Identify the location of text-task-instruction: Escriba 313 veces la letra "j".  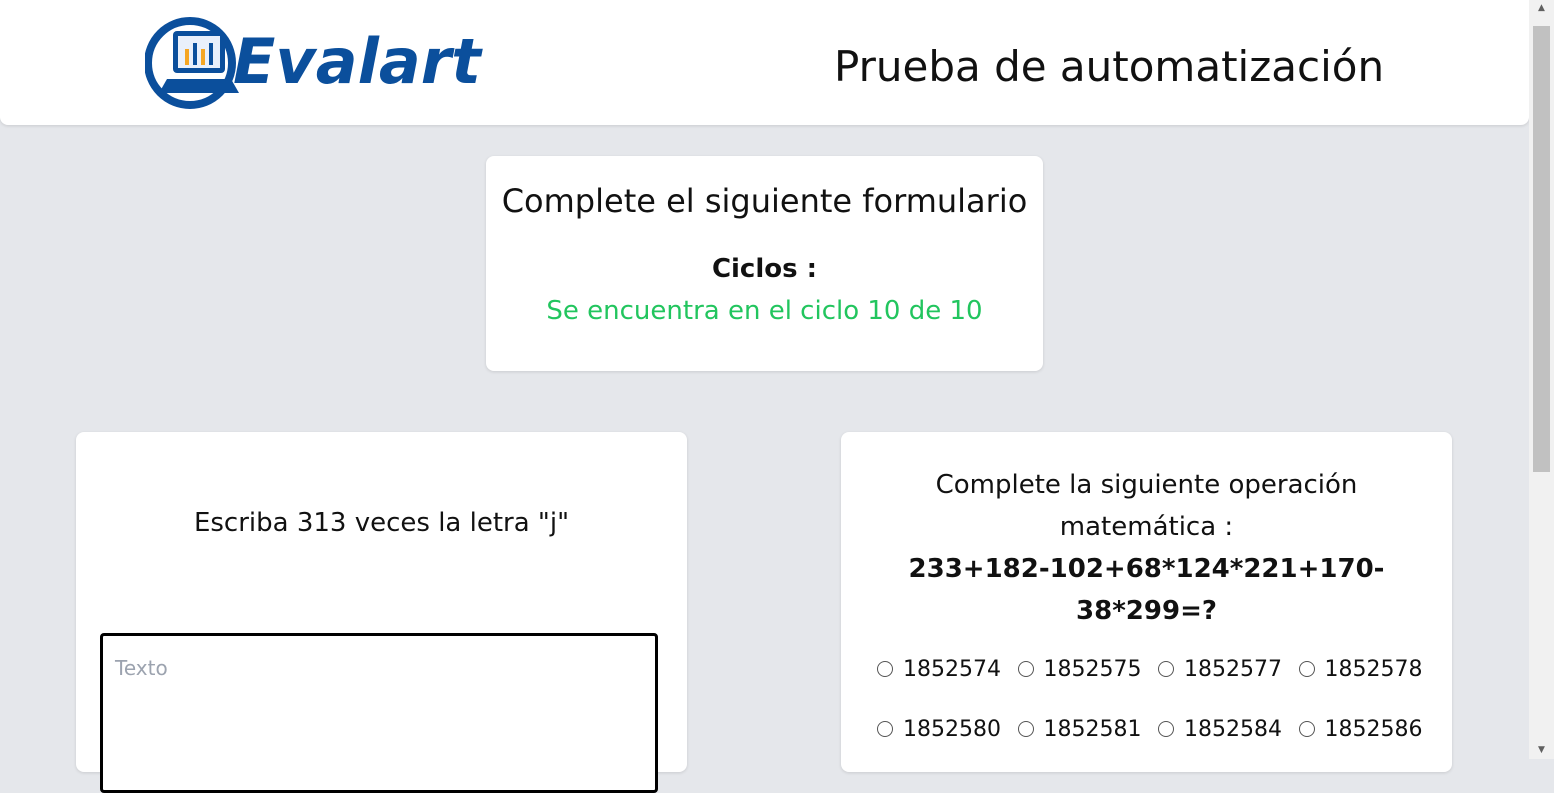
(381, 523).